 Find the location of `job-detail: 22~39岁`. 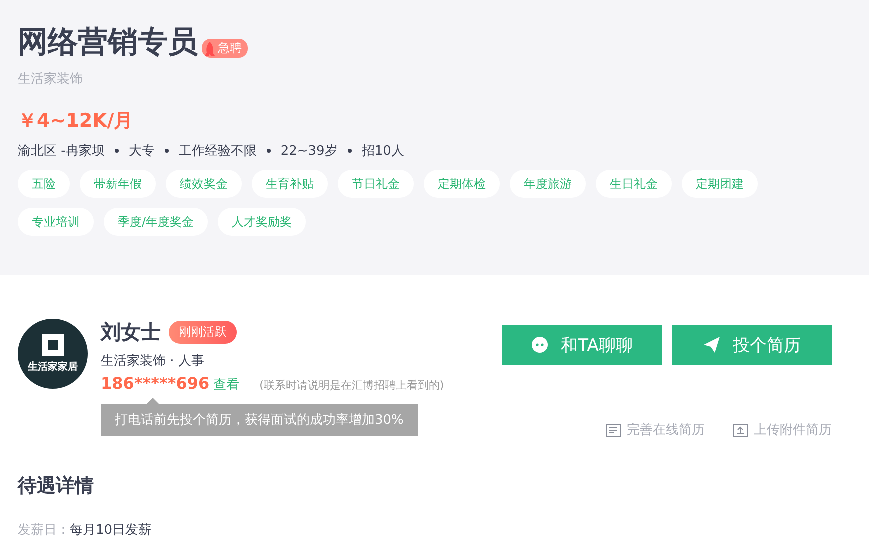

job-detail: 22~39岁 is located at coordinates (309, 151).